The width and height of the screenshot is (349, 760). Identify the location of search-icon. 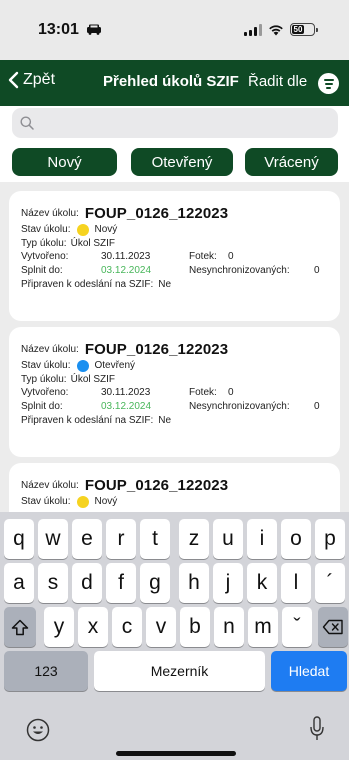
(27, 123).